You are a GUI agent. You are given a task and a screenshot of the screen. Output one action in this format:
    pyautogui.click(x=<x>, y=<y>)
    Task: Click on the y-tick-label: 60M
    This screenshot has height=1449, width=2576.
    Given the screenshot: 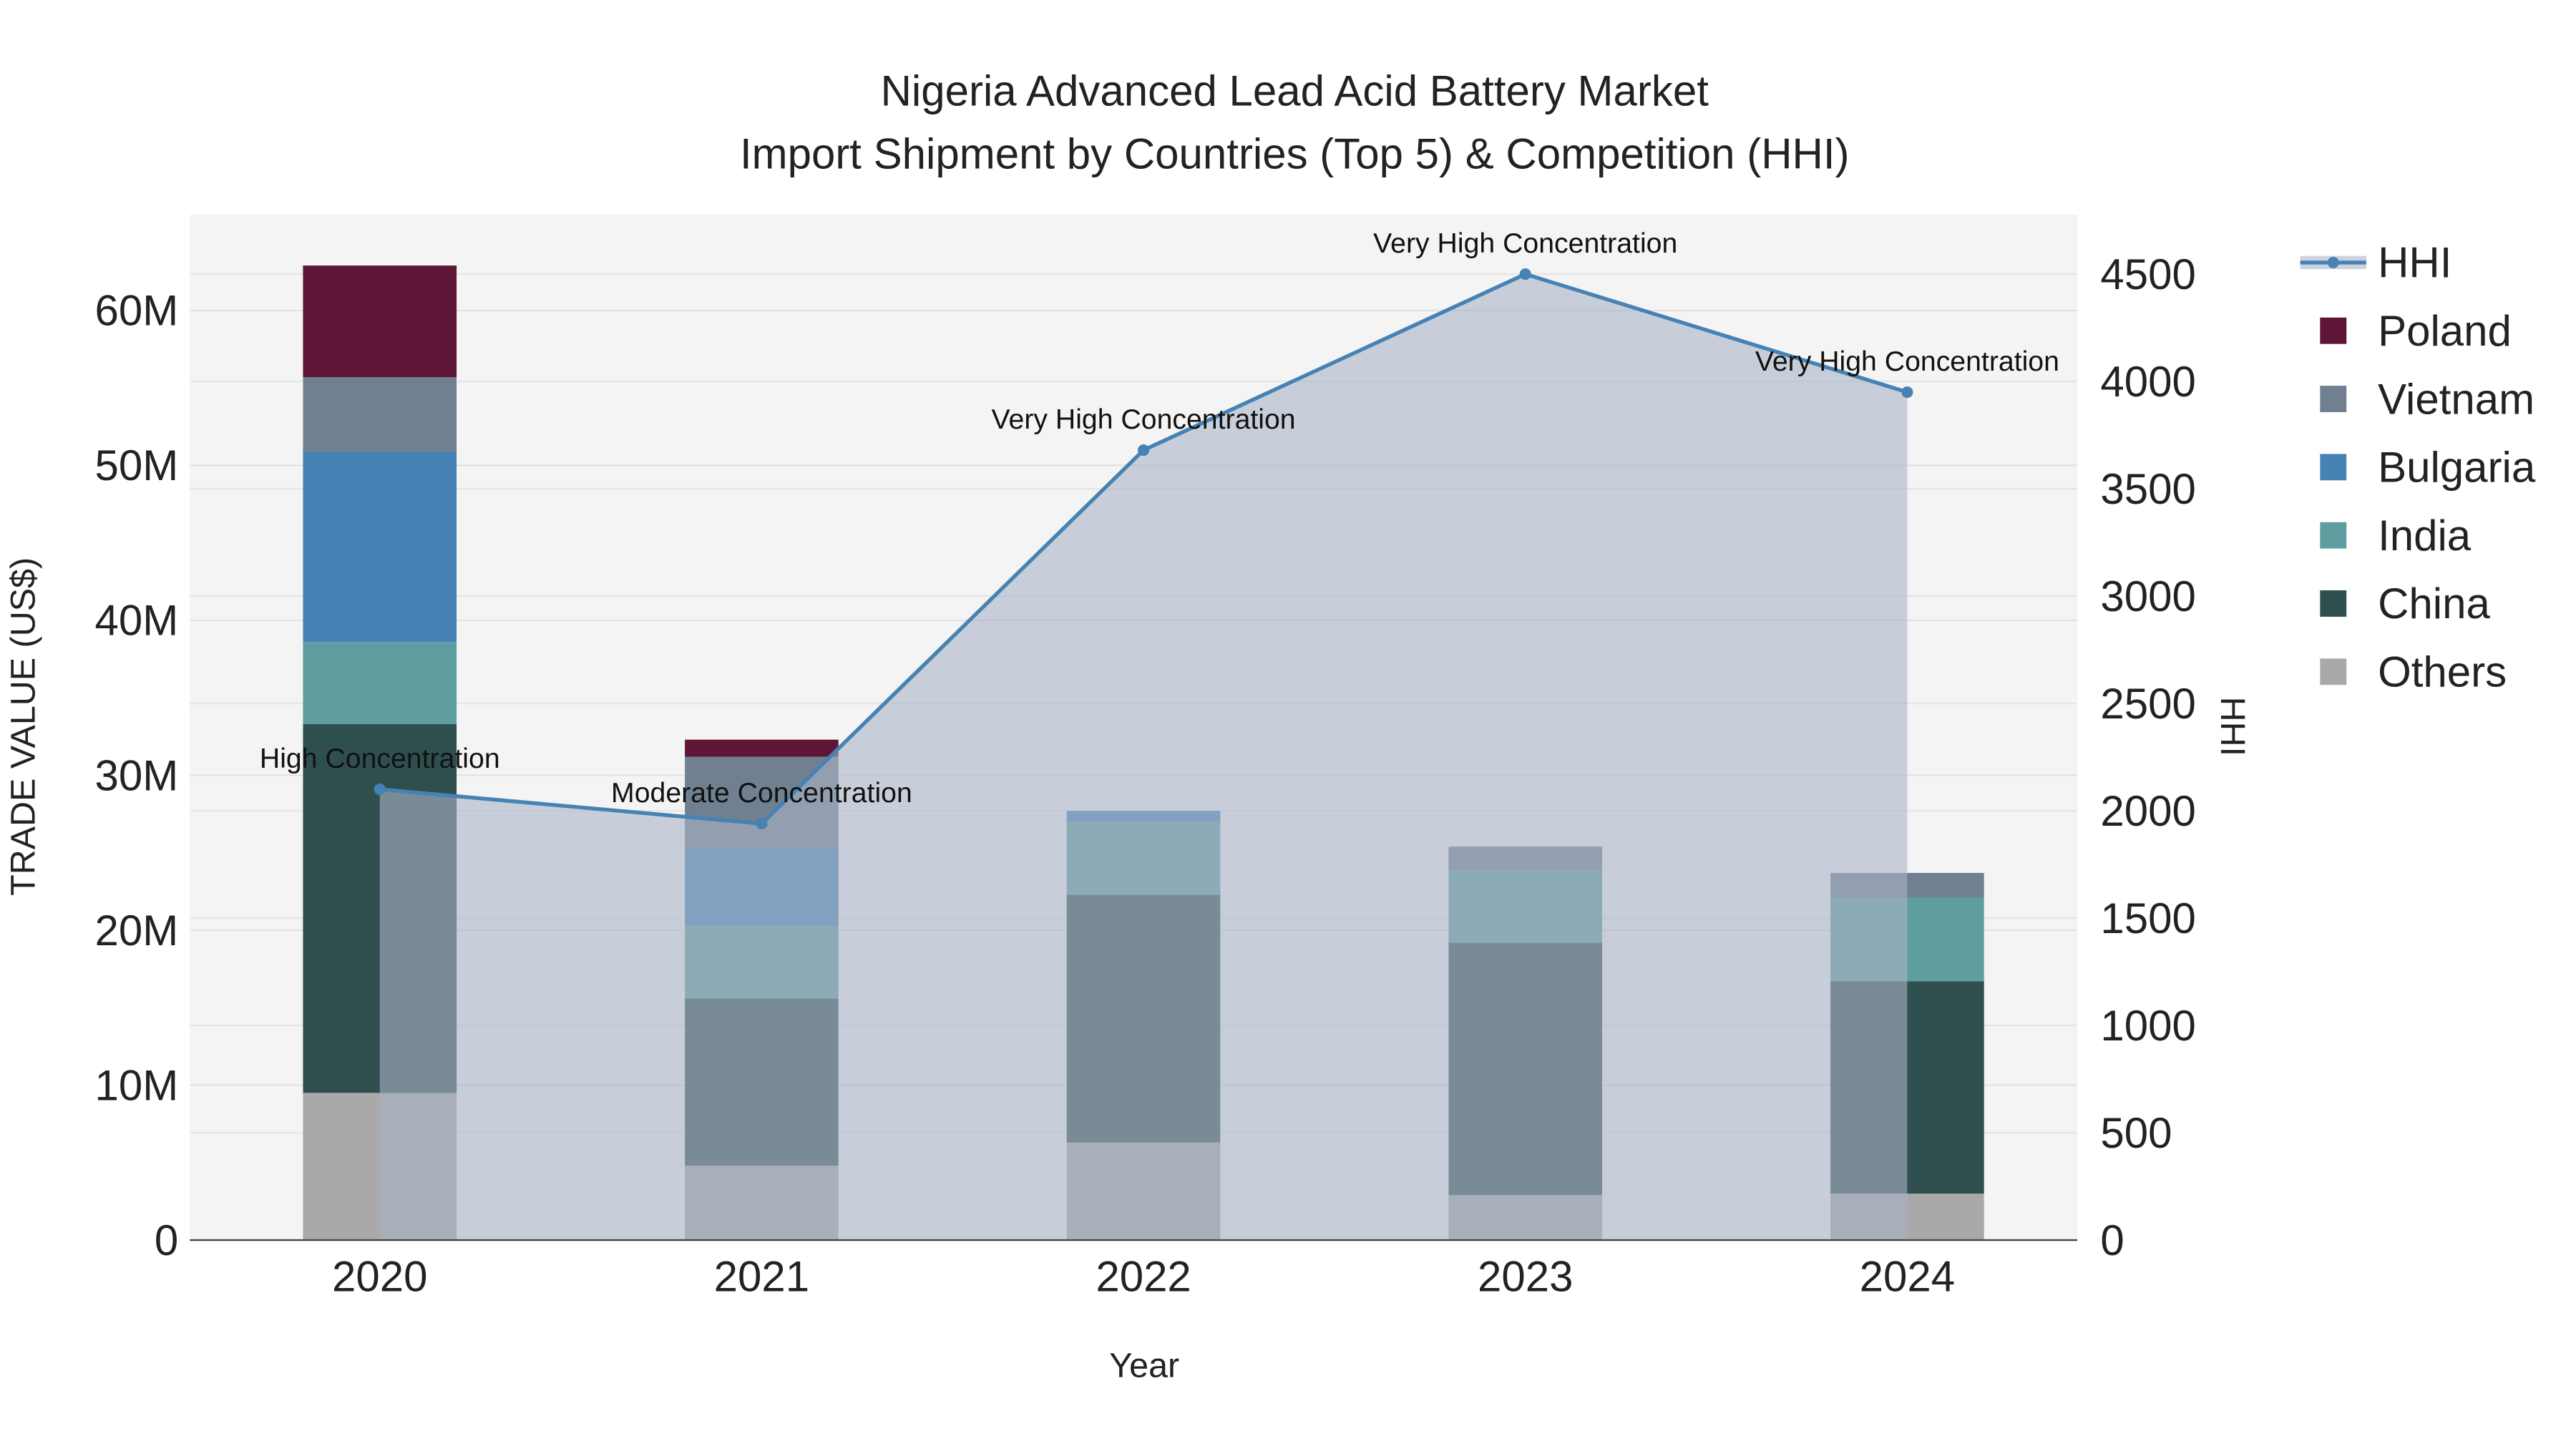 What is the action you would take?
    pyautogui.click(x=137, y=311)
    